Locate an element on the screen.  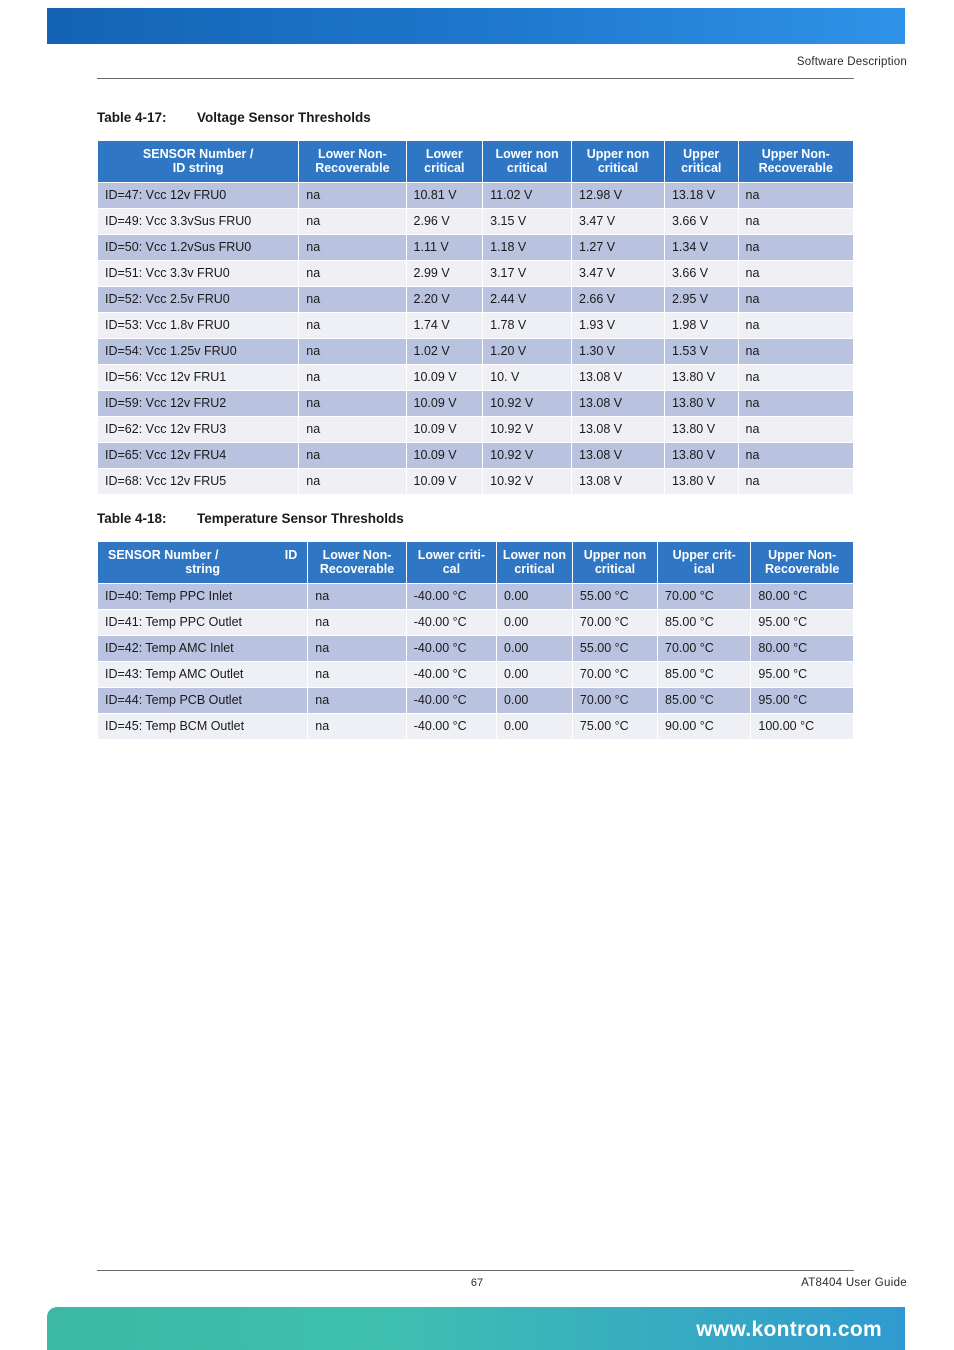
voltage-table-caption-title: Voltage Sensor Thresholds is located at coordinates (284, 117).